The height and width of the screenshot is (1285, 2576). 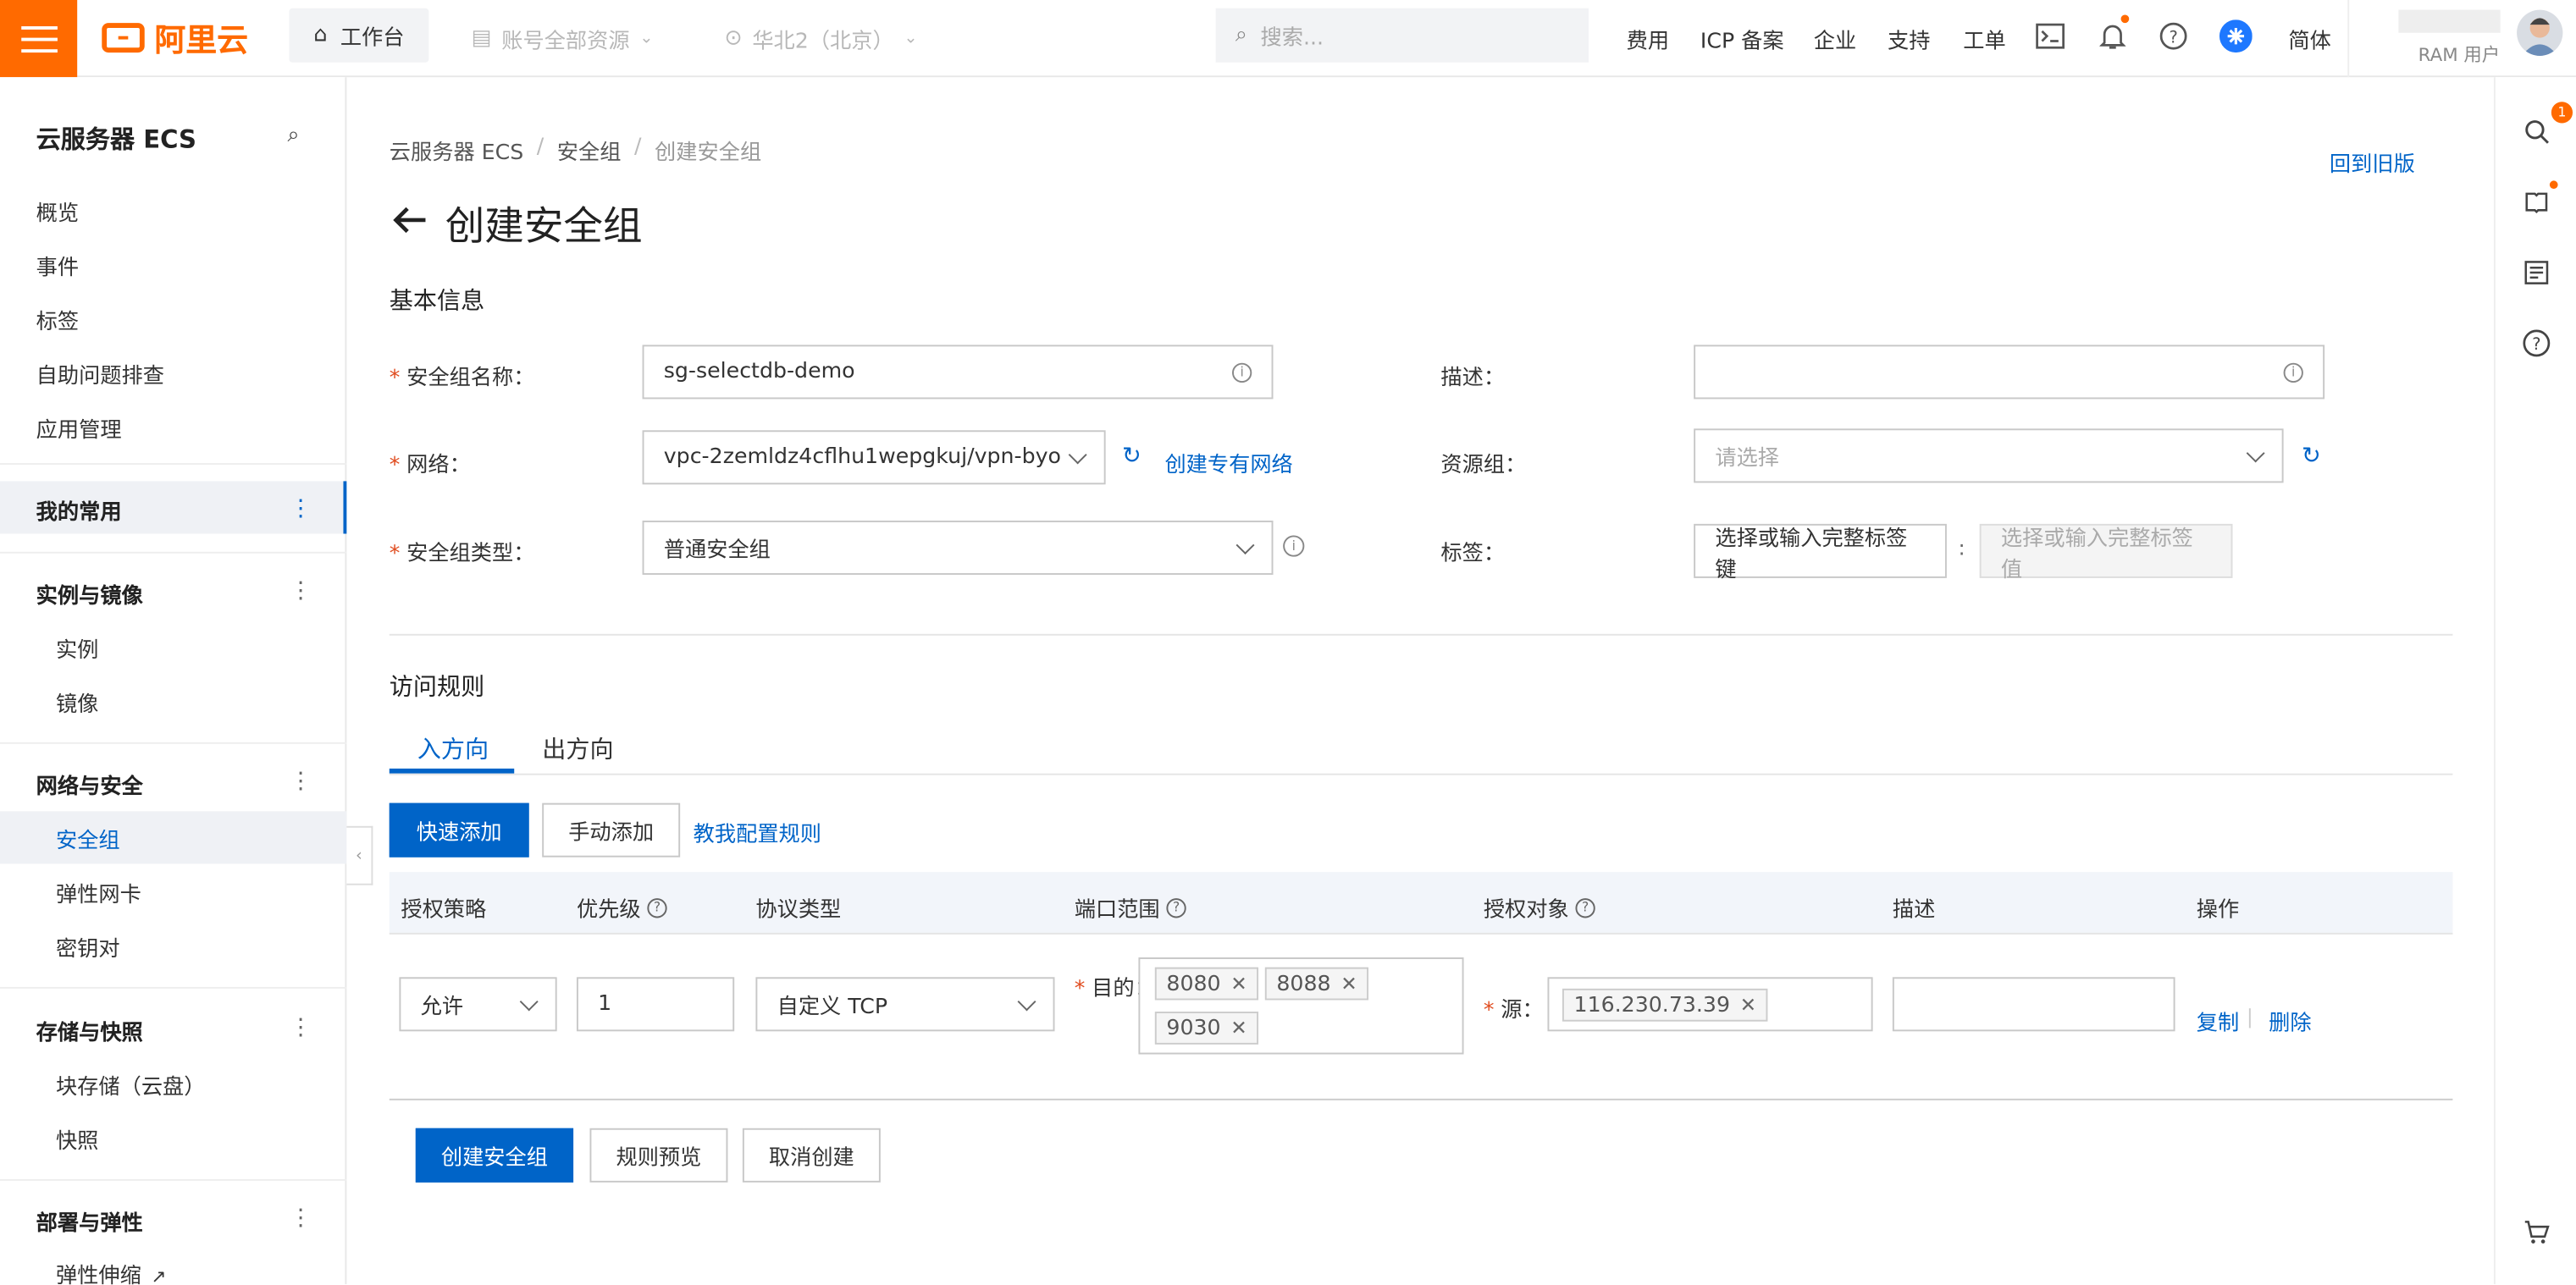 What do you see at coordinates (1228, 462) in the screenshot?
I see `create-vpc-link: 创建专有网络` at bounding box center [1228, 462].